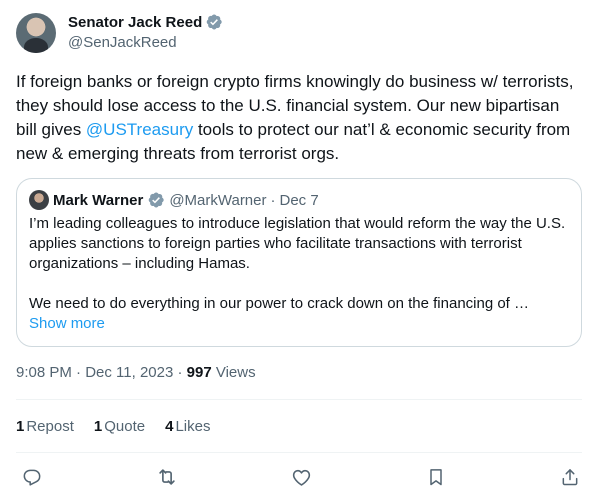 Image resolution: width=598 pixels, height=498 pixels. I want to click on share-button, so click(570, 477).